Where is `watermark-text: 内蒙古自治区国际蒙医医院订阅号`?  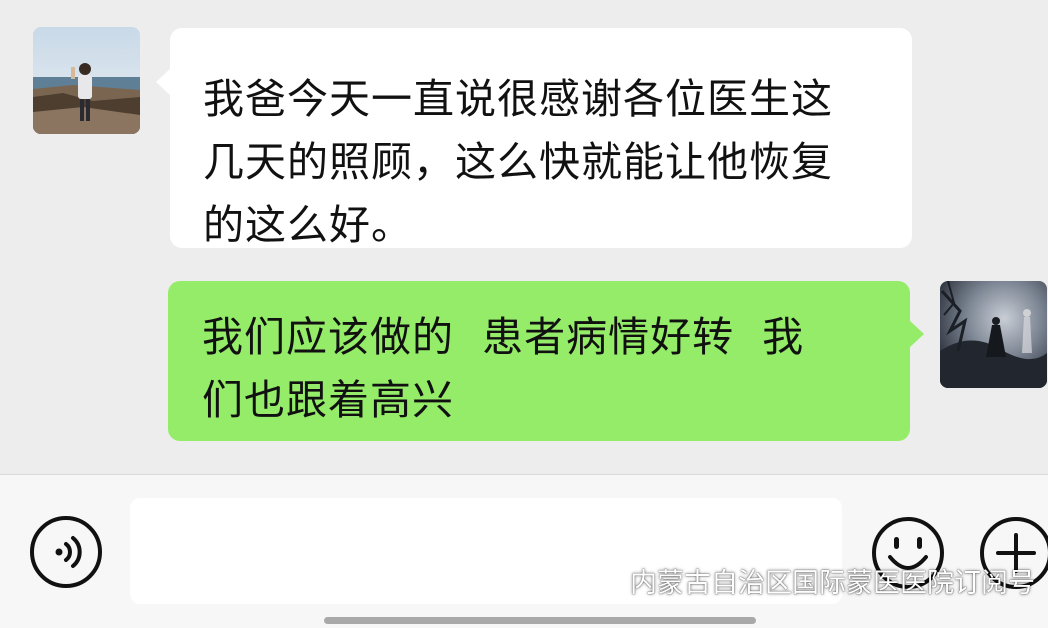 watermark-text: 内蒙古自治区国际蒙医医院订阅号 is located at coordinates (832, 583).